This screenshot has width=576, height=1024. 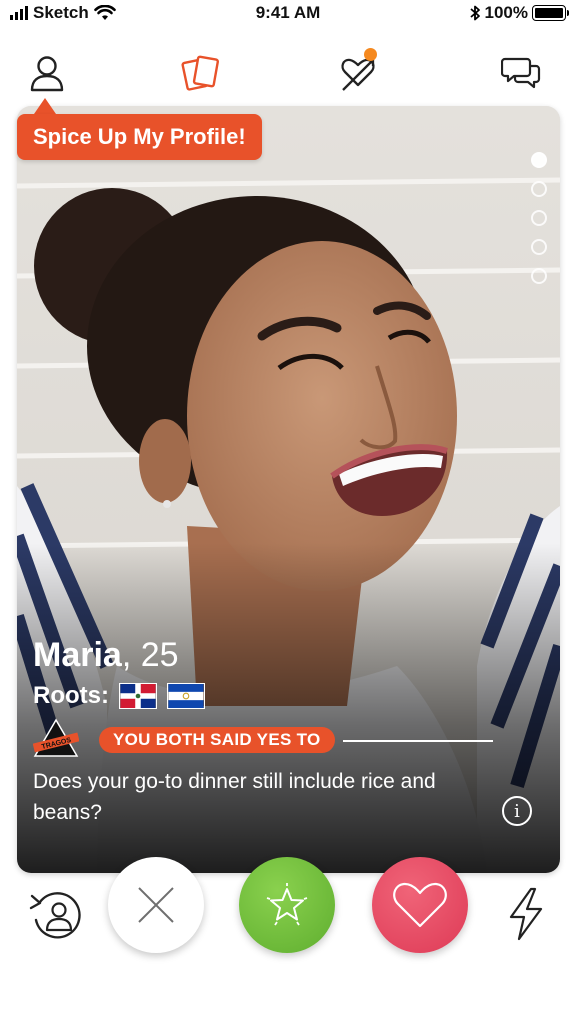 What do you see at coordinates (71, 695) in the screenshot?
I see `roots-label: Roots:` at bounding box center [71, 695].